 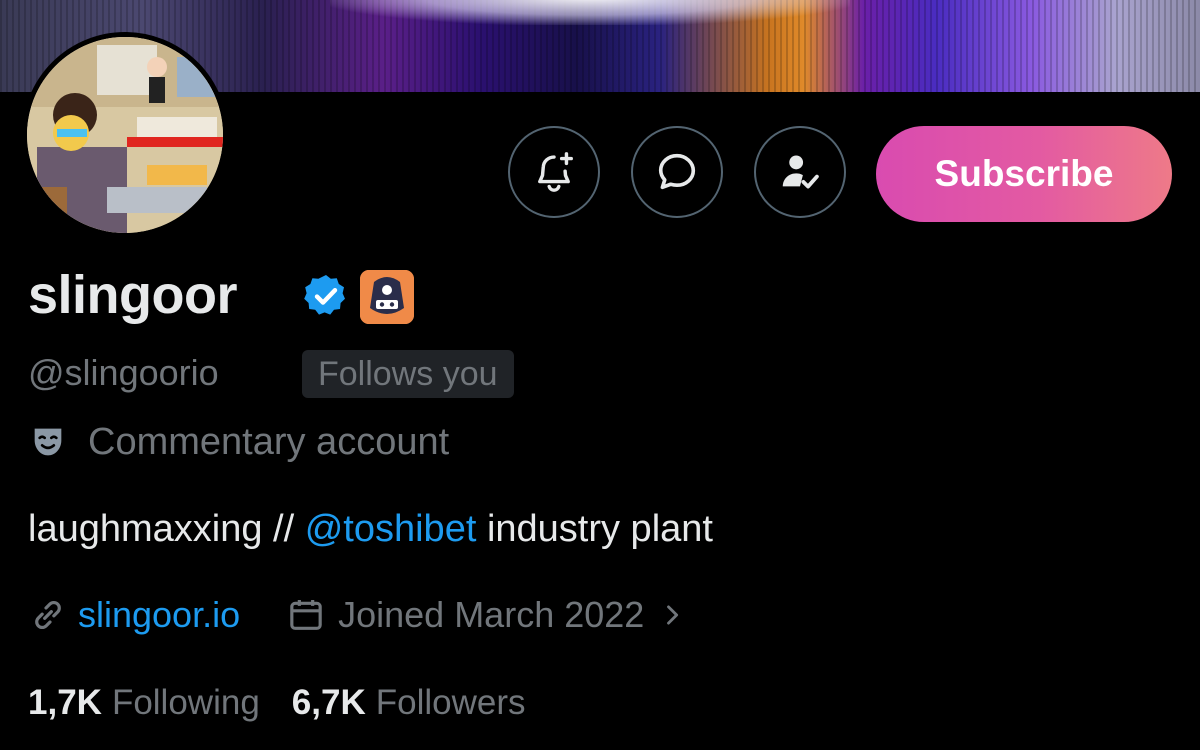 I want to click on calendar-icon, so click(x=306, y=615).